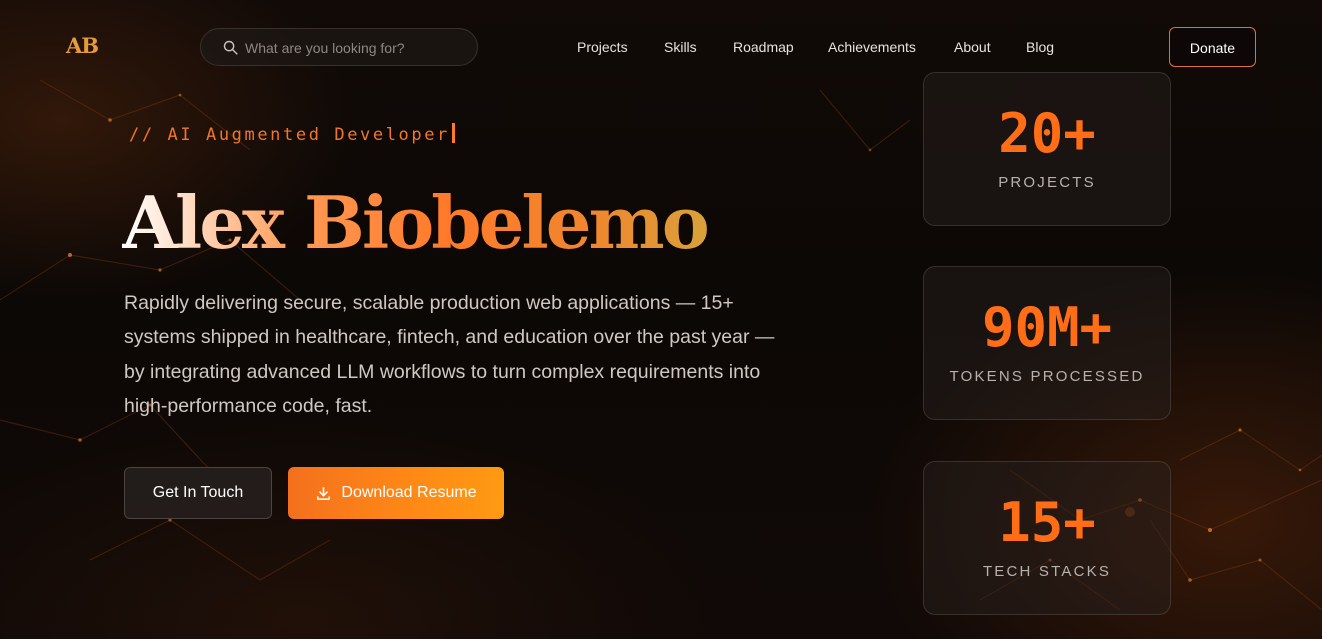 The height and width of the screenshot is (639, 1322). What do you see at coordinates (1047, 327) in the screenshot?
I see `stat-value: 90M+` at bounding box center [1047, 327].